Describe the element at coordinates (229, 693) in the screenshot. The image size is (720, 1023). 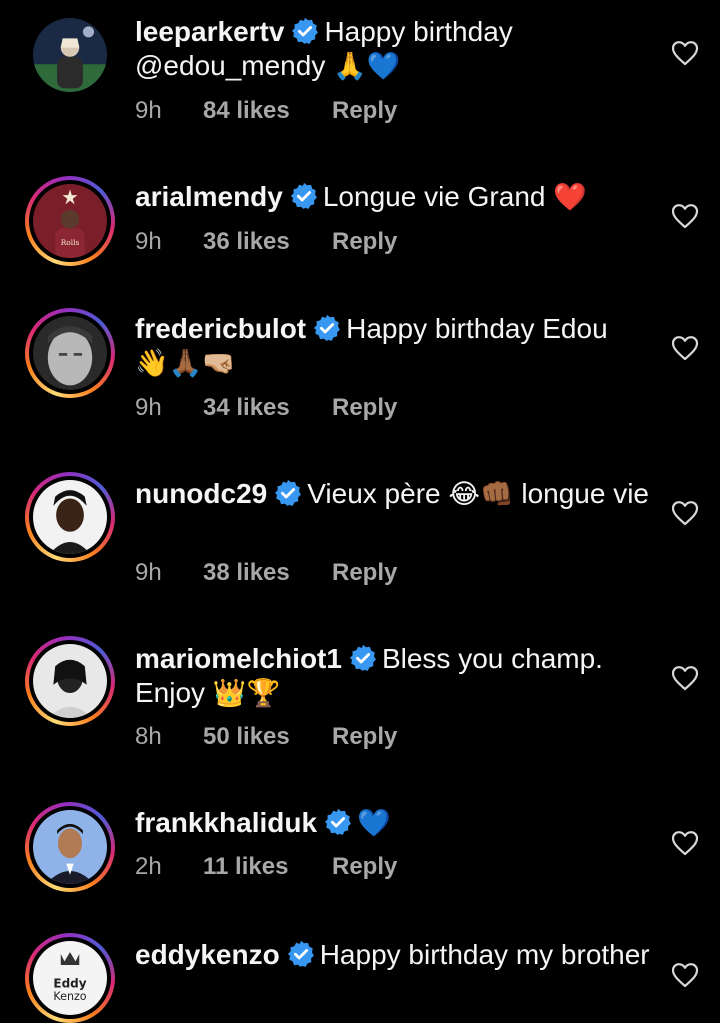
I see `emoji: 👑` at that location.